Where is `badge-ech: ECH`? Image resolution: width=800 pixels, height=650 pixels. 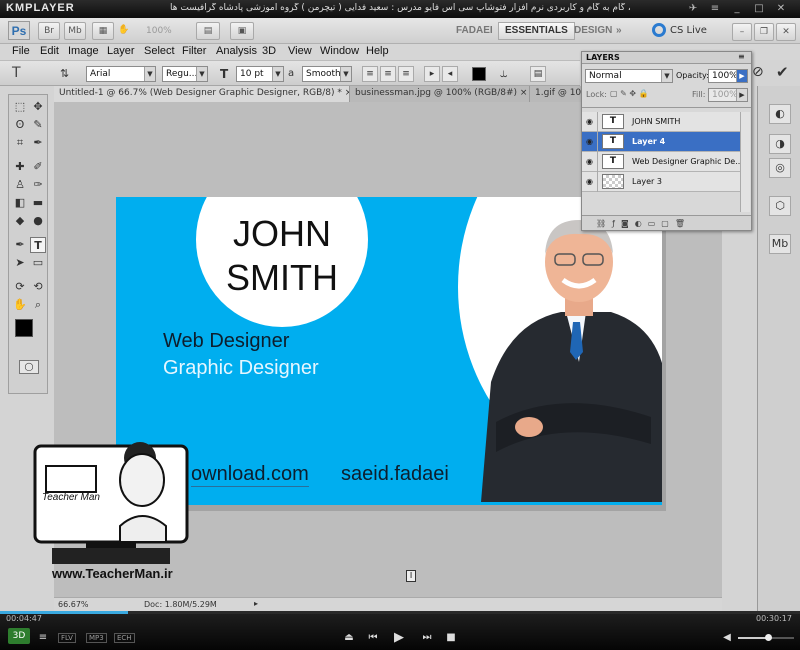
badge-ech: ECH is located at coordinates (124, 638).